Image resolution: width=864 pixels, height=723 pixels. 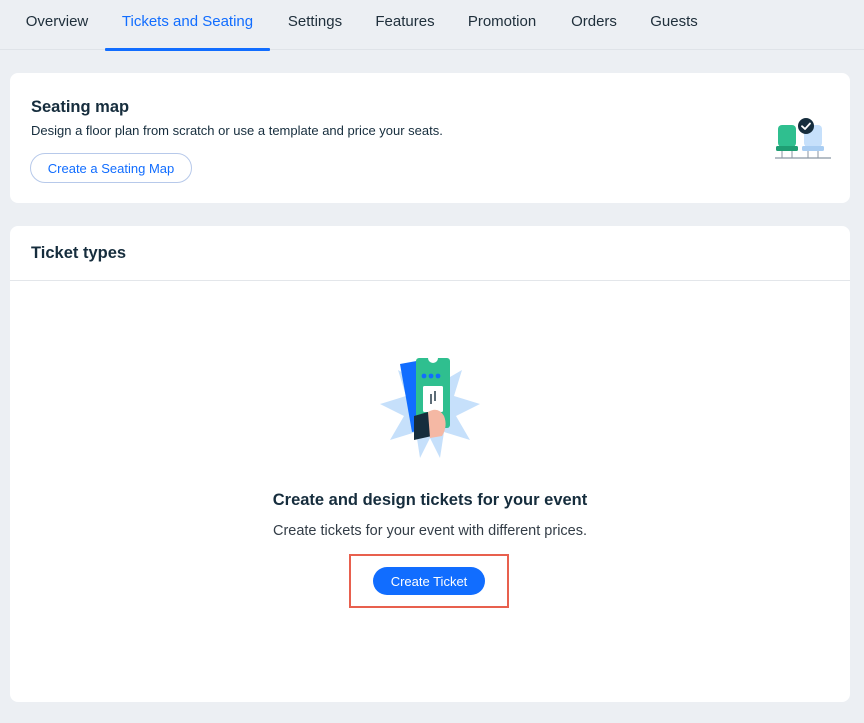 I want to click on ticket-types-header: Ticket types, so click(x=430, y=253).